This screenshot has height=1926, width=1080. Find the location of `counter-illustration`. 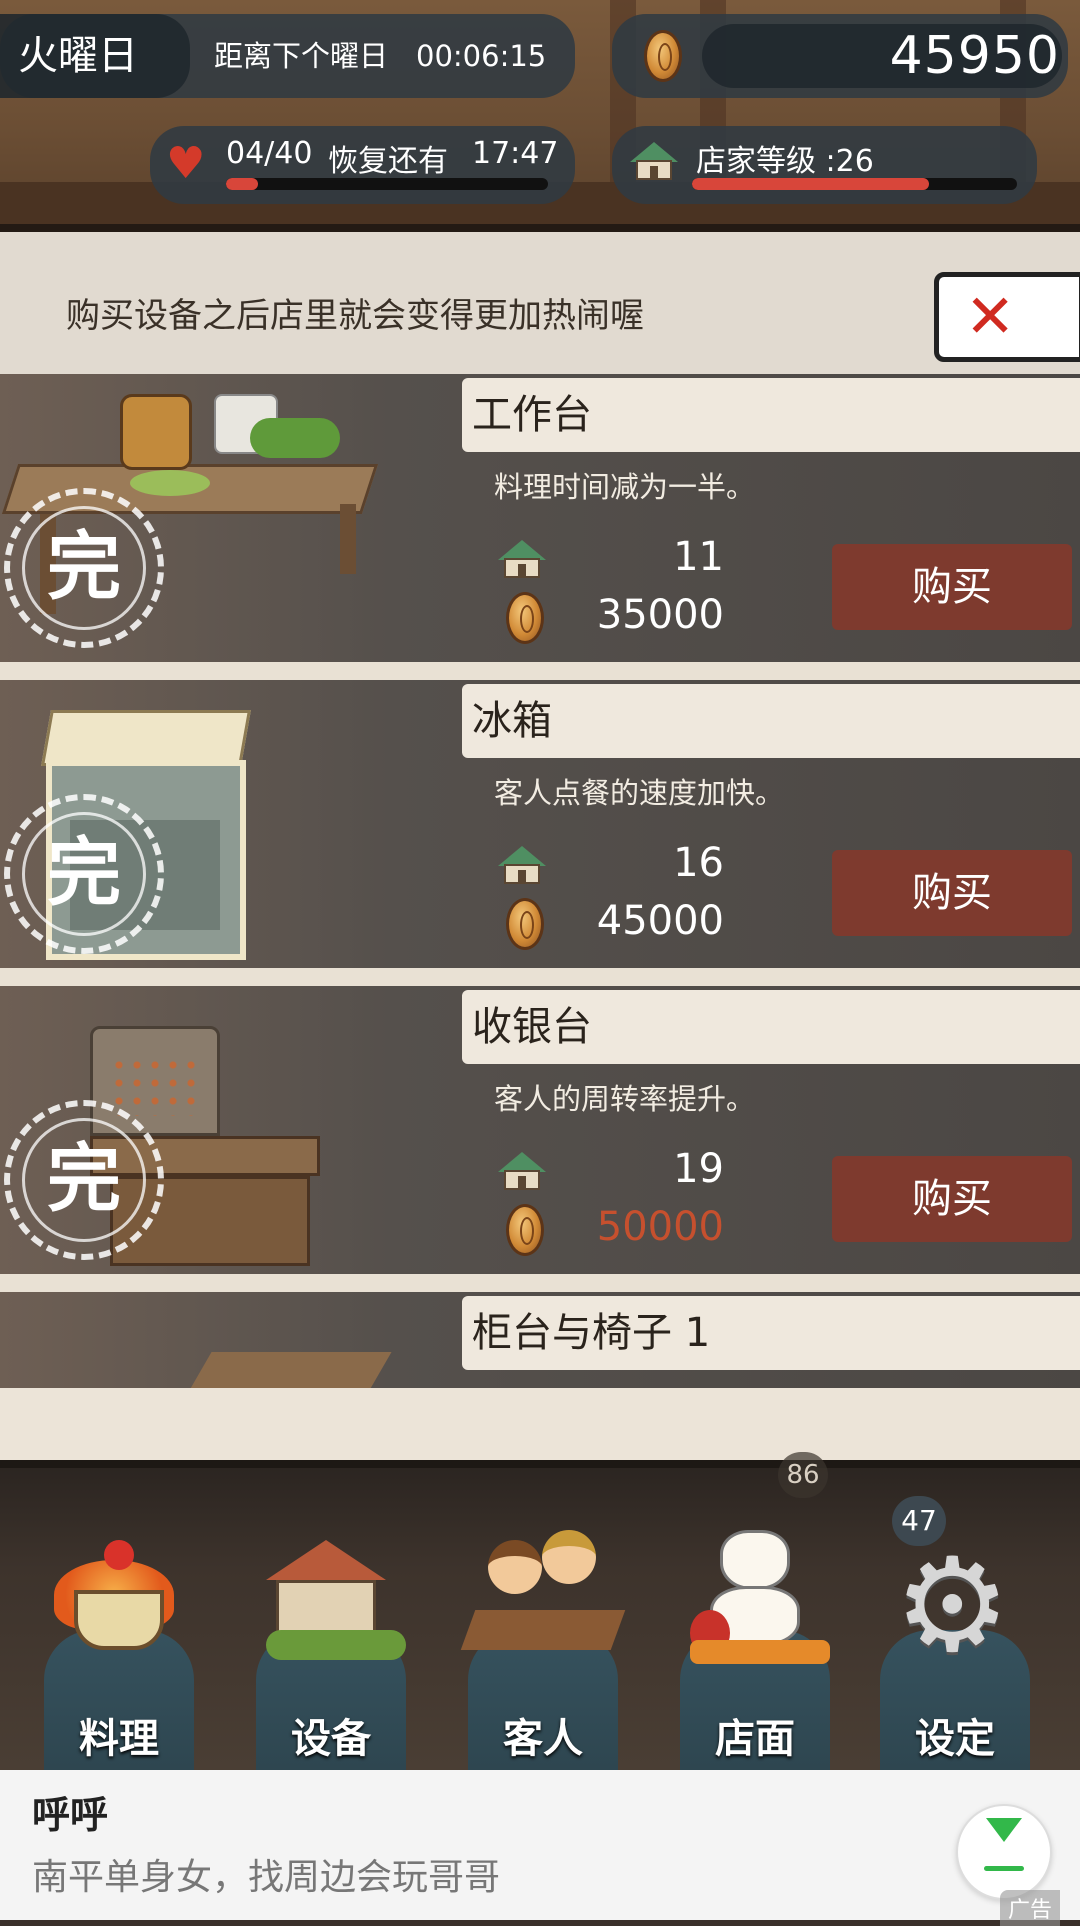

counter-illustration is located at coordinates (290, 1372).